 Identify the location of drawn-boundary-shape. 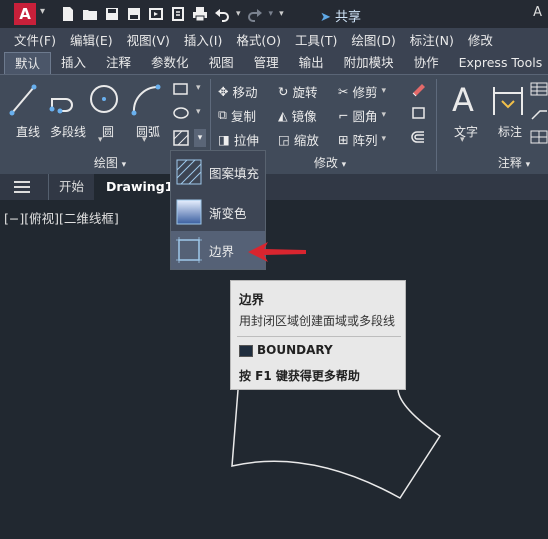
(340, 448).